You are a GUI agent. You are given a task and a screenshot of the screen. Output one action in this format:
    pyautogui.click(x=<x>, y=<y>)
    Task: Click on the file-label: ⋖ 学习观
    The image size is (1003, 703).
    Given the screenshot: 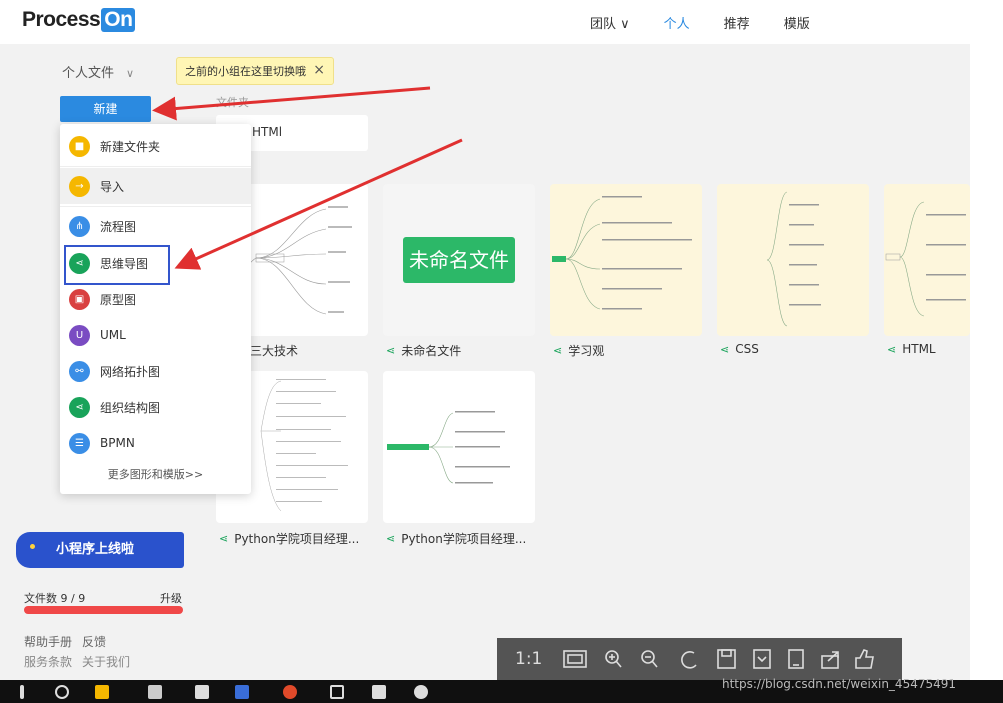 What is the action you would take?
    pyautogui.click(x=578, y=350)
    